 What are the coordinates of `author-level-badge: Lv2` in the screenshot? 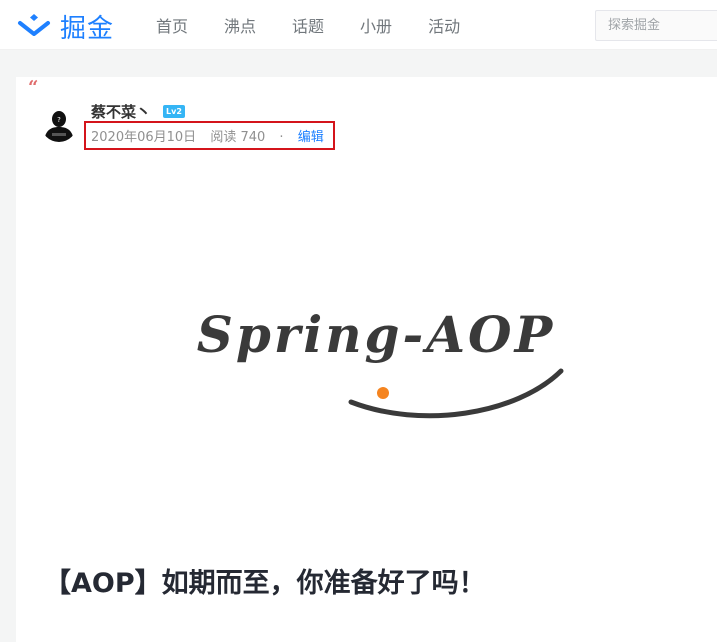 It's located at (174, 111).